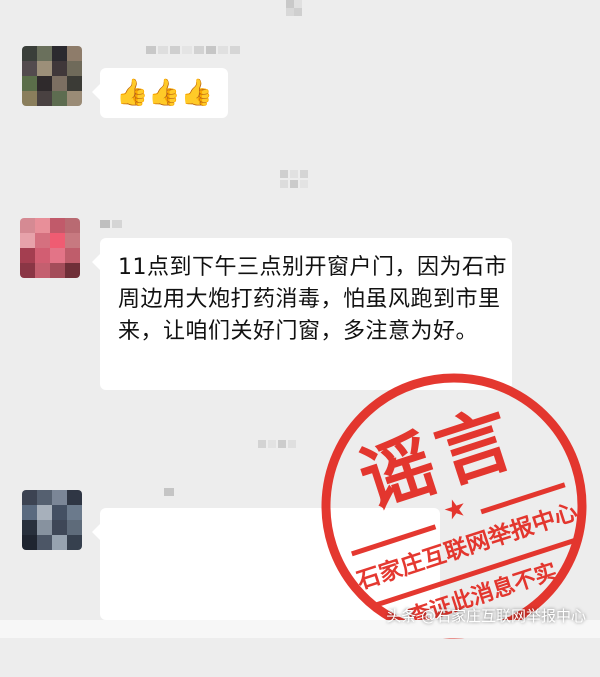 Image resolution: width=600 pixels, height=677 pixels. What do you see at coordinates (294, 179) in the screenshot?
I see `timestamp` at bounding box center [294, 179].